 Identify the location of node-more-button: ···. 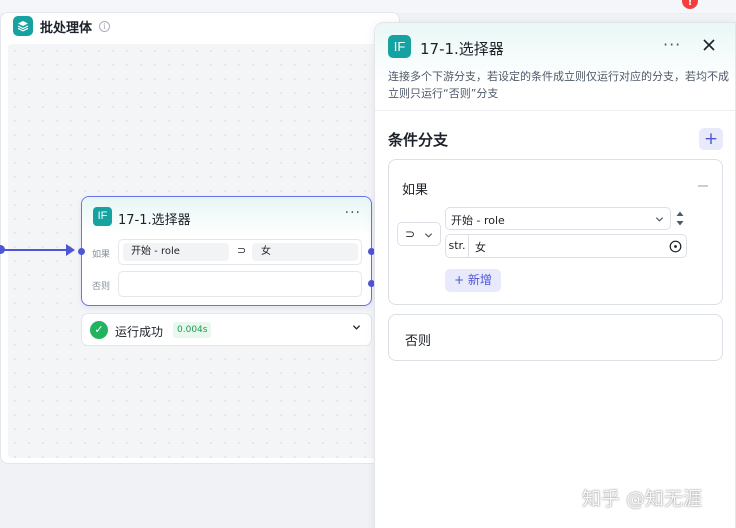
(353, 213).